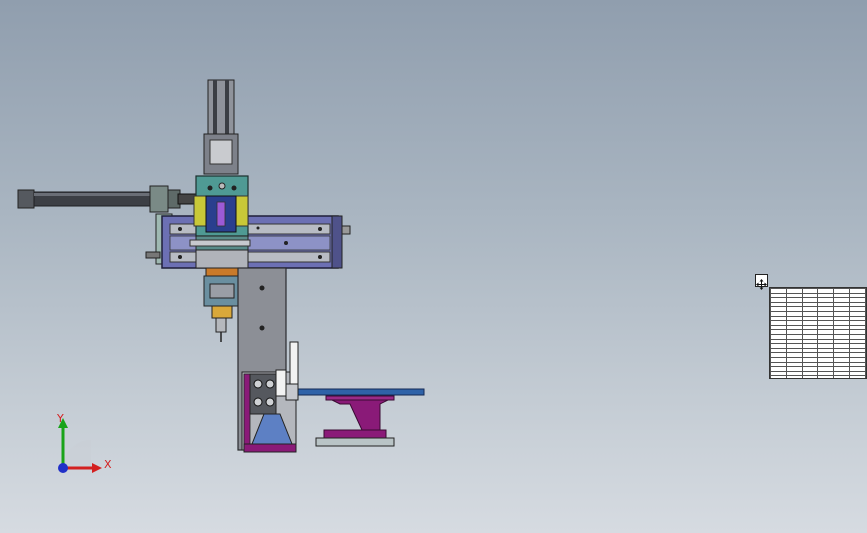 The width and height of the screenshot is (867, 533). Describe the element at coordinates (221, 127) in the screenshot. I see `vertical-rail-top` at that location.